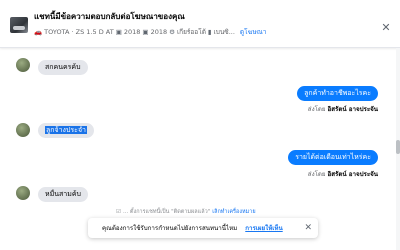 This screenshot has width=400, height=250. I want to click on view-ad-link: ดูโฆษณา, so click(253, 32).